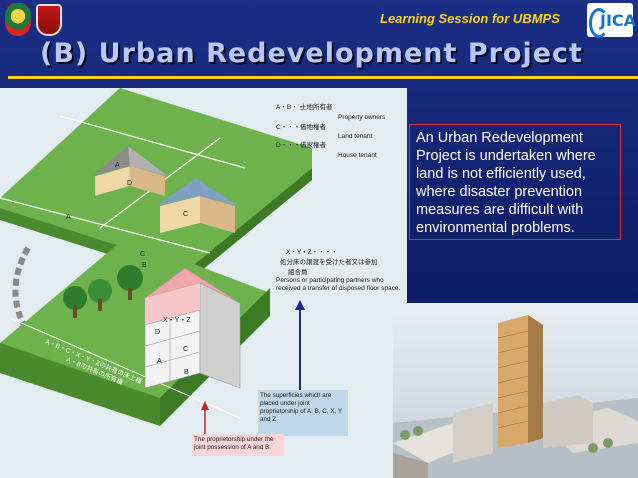 The width and height of the screenshot is (638, 478). What do you see at coordinates (311, 53) in the screenshot?
I see `slide-title: (B) Urban Redevelopment Project` at bounding box center [311, 53].